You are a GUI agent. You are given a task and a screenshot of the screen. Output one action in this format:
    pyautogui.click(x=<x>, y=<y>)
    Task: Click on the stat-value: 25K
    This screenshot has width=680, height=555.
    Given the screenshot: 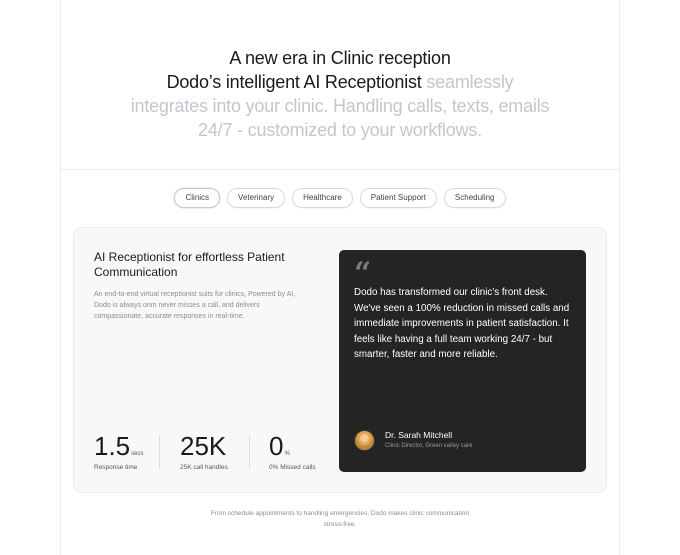 What is the action you would take?
    pyautogui.click(x=203, y=446)
    